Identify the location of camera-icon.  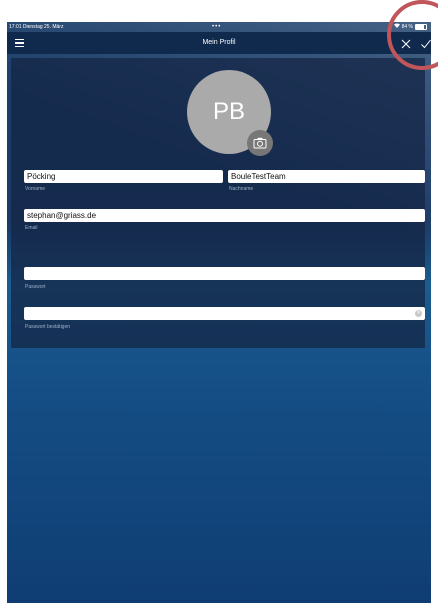
(260, 143).